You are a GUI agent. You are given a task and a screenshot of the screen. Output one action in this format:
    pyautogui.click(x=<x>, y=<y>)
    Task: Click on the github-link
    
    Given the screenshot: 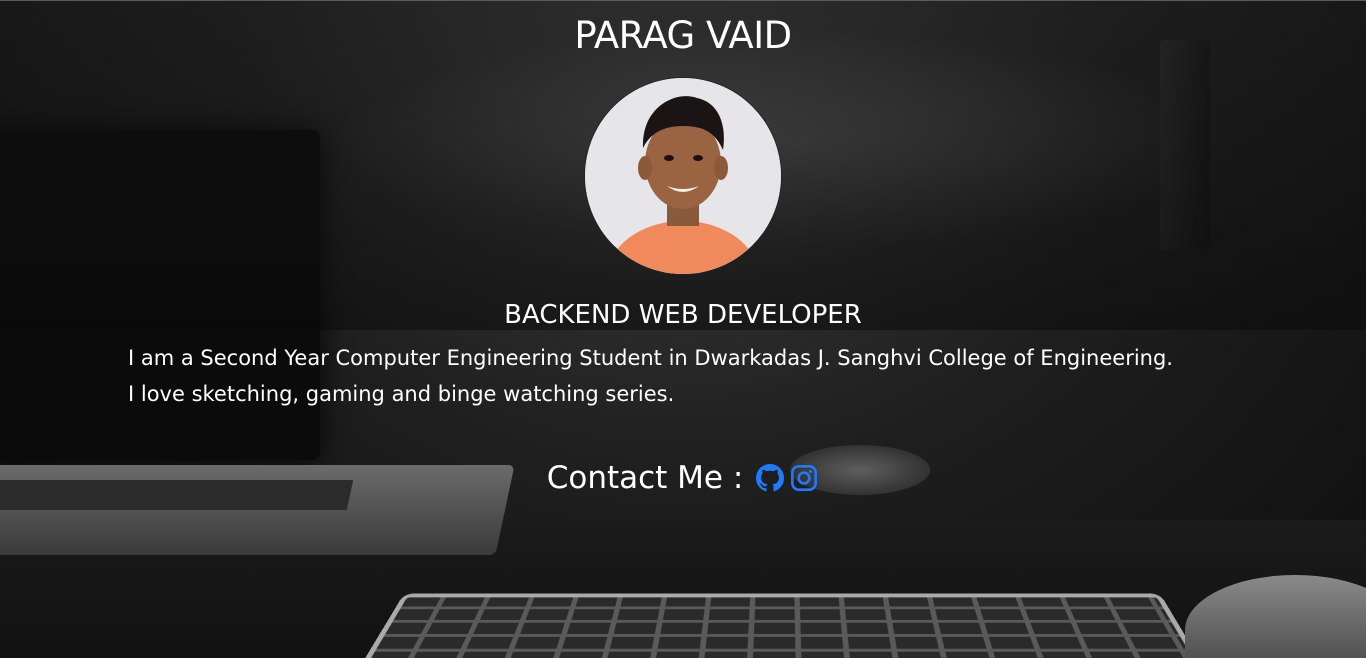 What is the action you would take?
    pyautogui.click(x=770, y=478)
    